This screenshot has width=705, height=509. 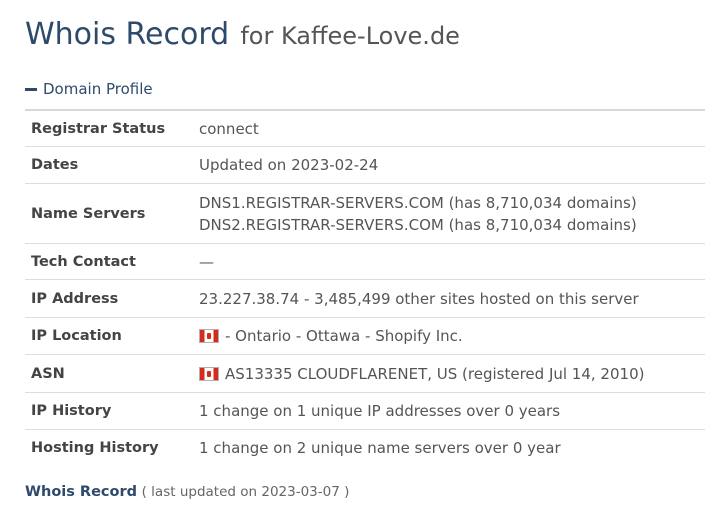 I want to click on row-label: IP History, so click(x=112, y=411).